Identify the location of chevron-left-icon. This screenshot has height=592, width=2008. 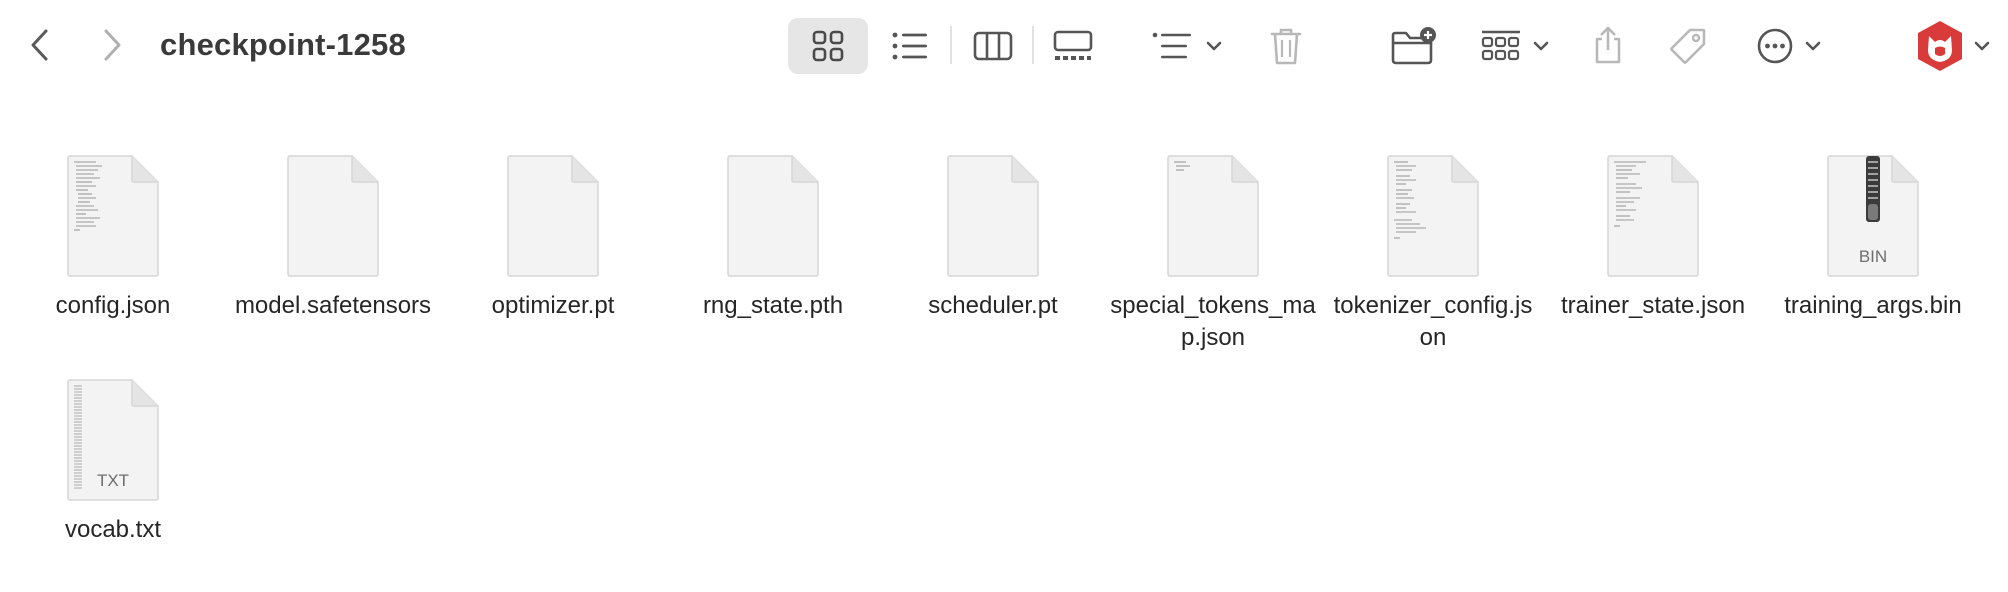
(39, 45).